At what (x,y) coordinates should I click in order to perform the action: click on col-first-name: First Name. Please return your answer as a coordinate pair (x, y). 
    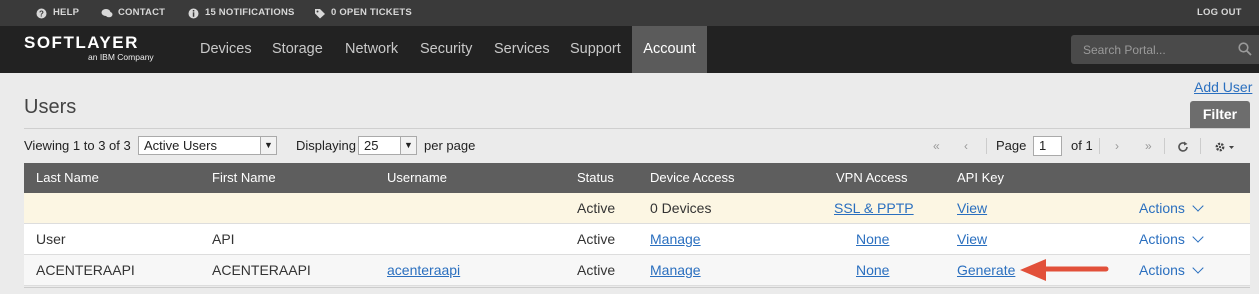
    Looking at the image, I should click on (244, 178).